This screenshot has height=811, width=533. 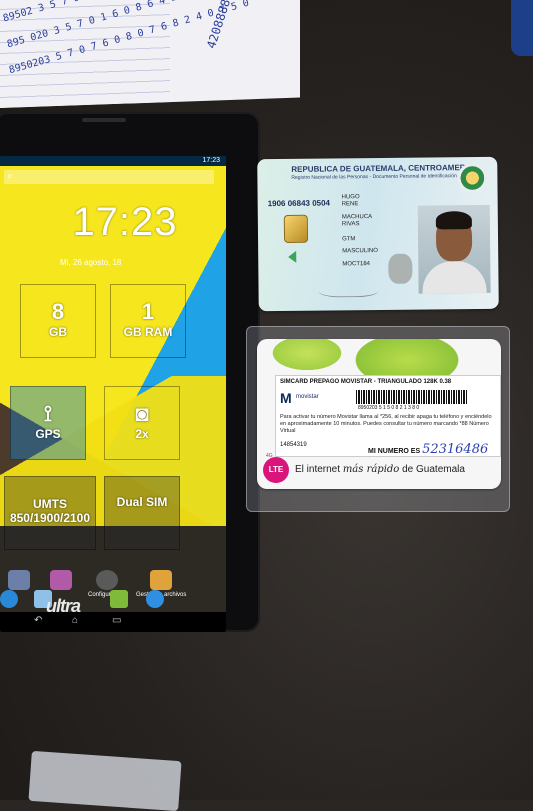 I want to click on id-photo, so click(x=454, y=249).